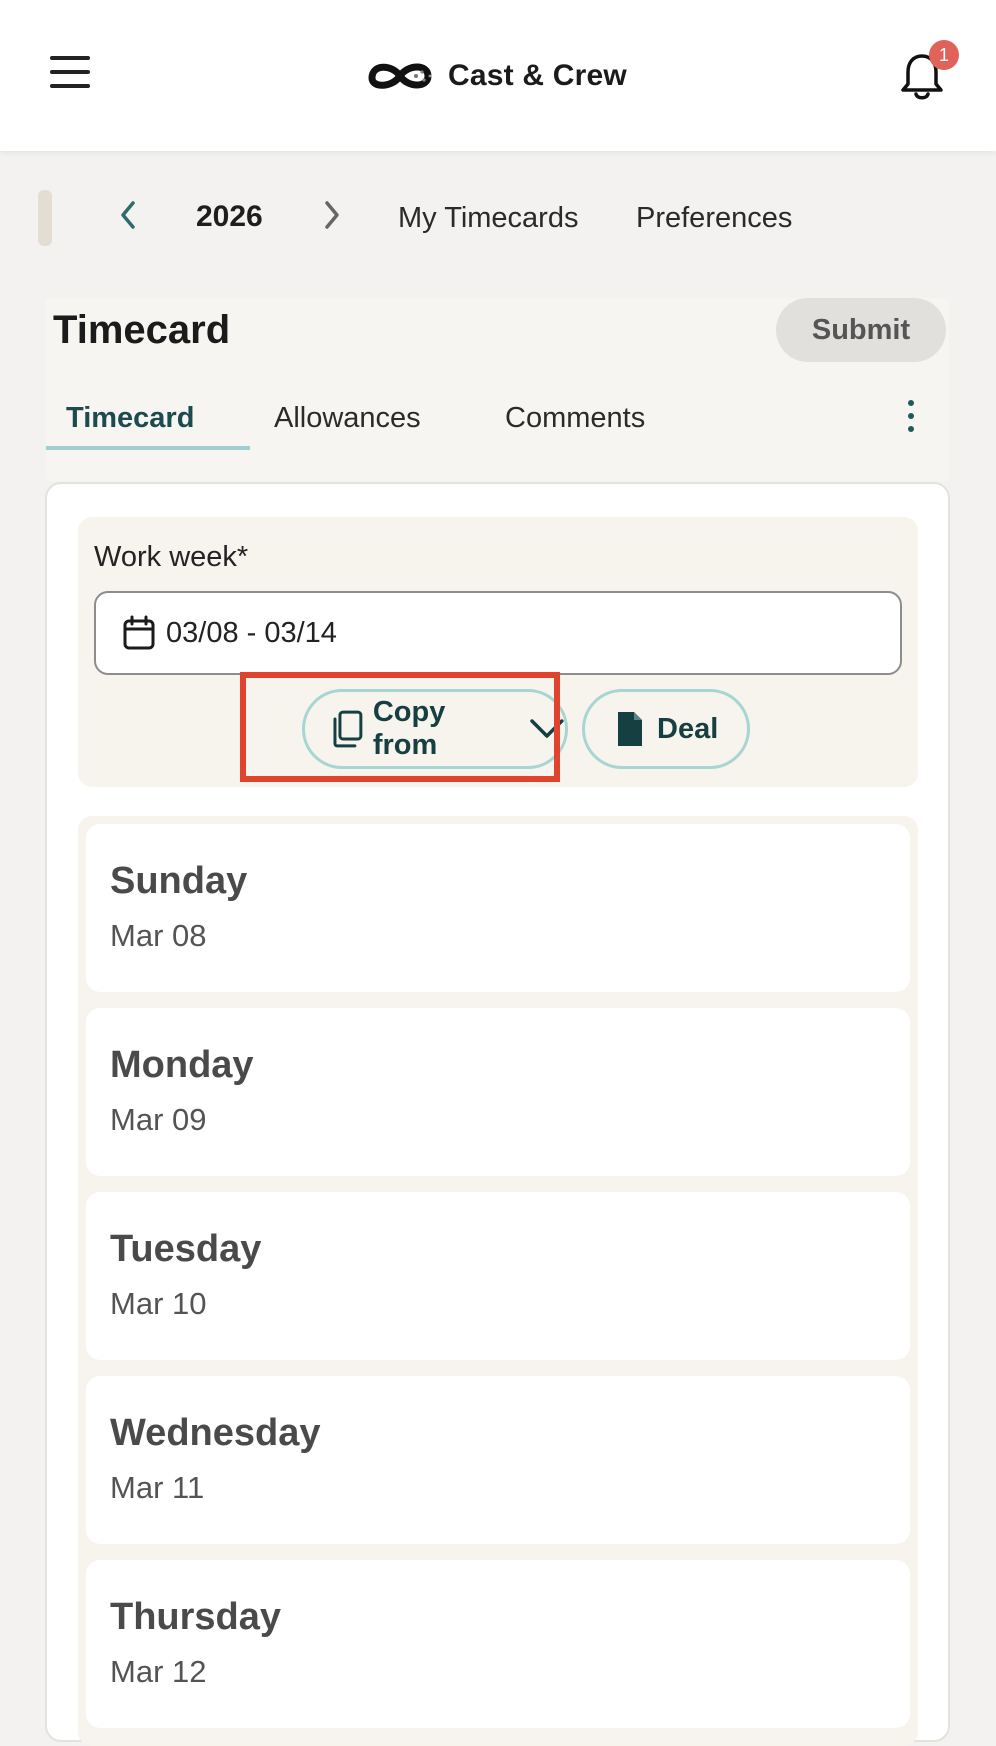 The width and height of the screenshot is (996, 1746). What do you see at coordinates (488, 218) in the screenshot?
I see `nav-link-my-timecards: My Timecards` at bounding box center [488, 218].